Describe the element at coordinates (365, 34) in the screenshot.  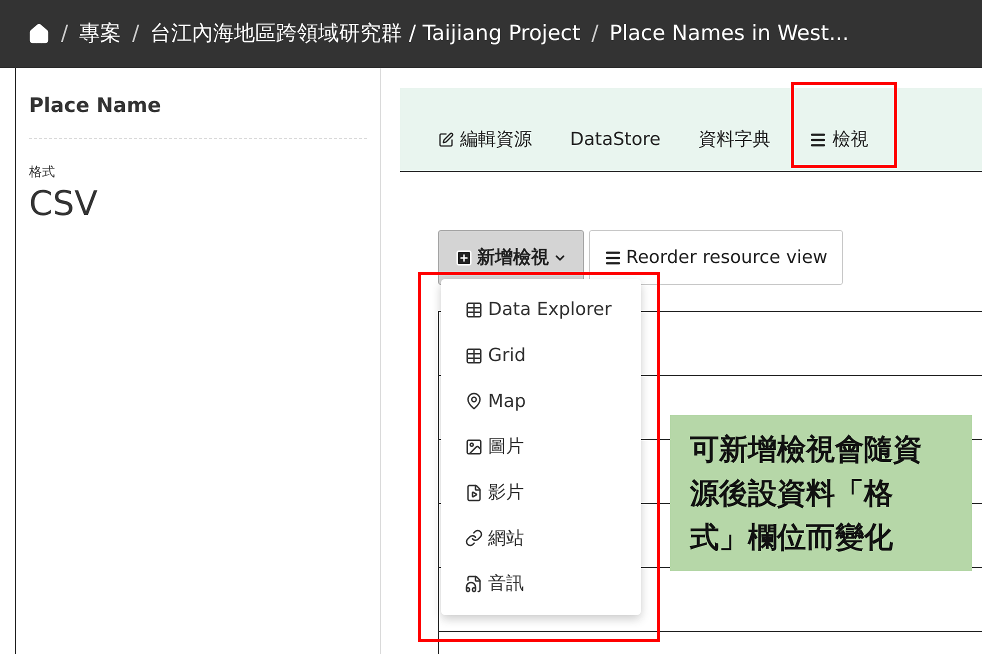
I see `breadcrumb-link: 台江內海地區跨領域研究群 / Taijiang Project` at that location.